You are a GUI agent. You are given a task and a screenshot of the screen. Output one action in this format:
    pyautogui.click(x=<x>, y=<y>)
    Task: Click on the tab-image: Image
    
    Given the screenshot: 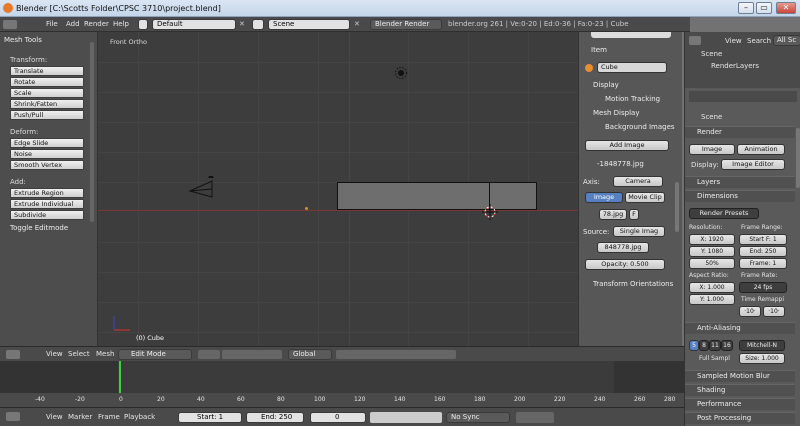 What is the action you would take?
    pyautogui.click(x=604, y=197)
    